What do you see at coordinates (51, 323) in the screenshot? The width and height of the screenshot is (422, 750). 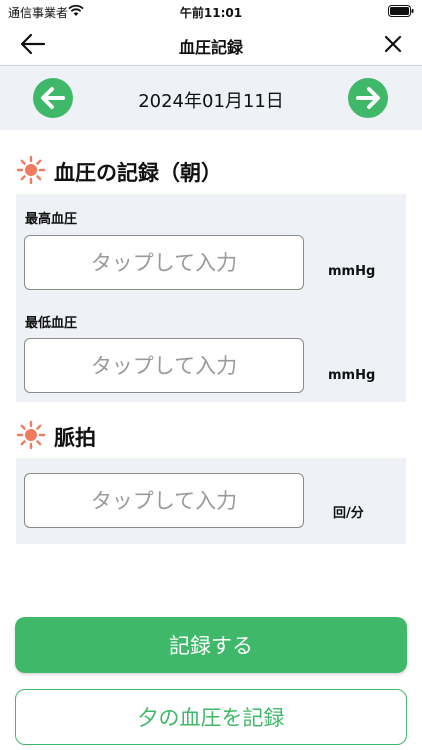 I see `diastolic-label: 最低血圧` at bounding box center [51, 323].